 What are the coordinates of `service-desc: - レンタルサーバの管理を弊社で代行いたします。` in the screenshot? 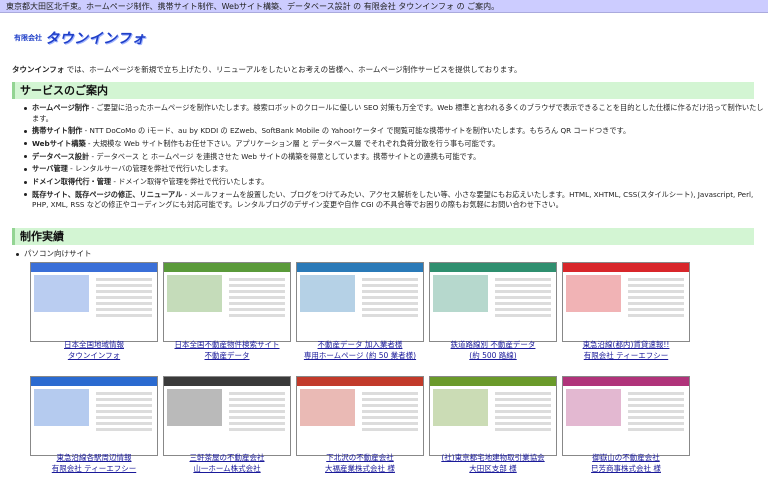 It's located at (150, 169).